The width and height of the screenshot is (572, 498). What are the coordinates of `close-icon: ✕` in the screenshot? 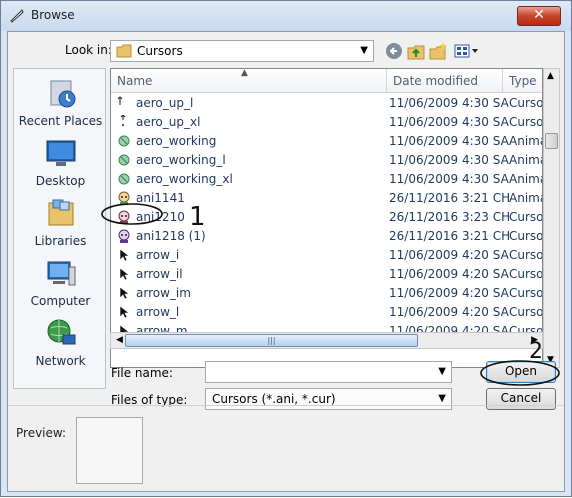 It's located at (539, 15).